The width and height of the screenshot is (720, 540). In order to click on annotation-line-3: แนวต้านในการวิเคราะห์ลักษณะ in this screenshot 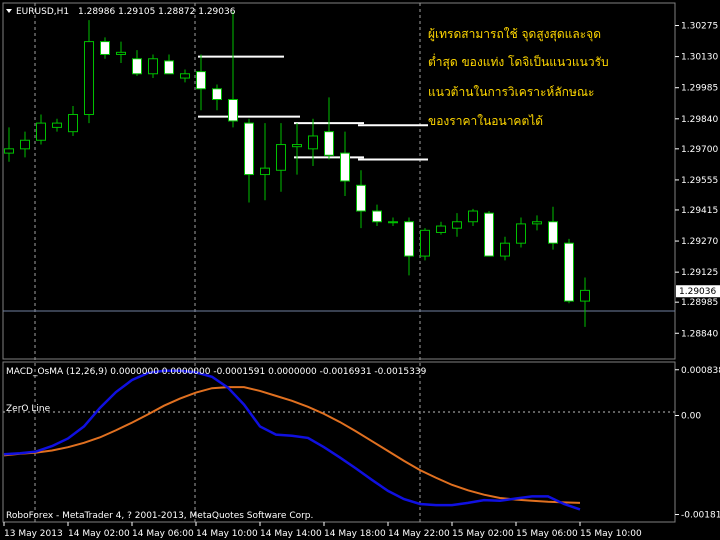, I will do `click(511, 92)`.